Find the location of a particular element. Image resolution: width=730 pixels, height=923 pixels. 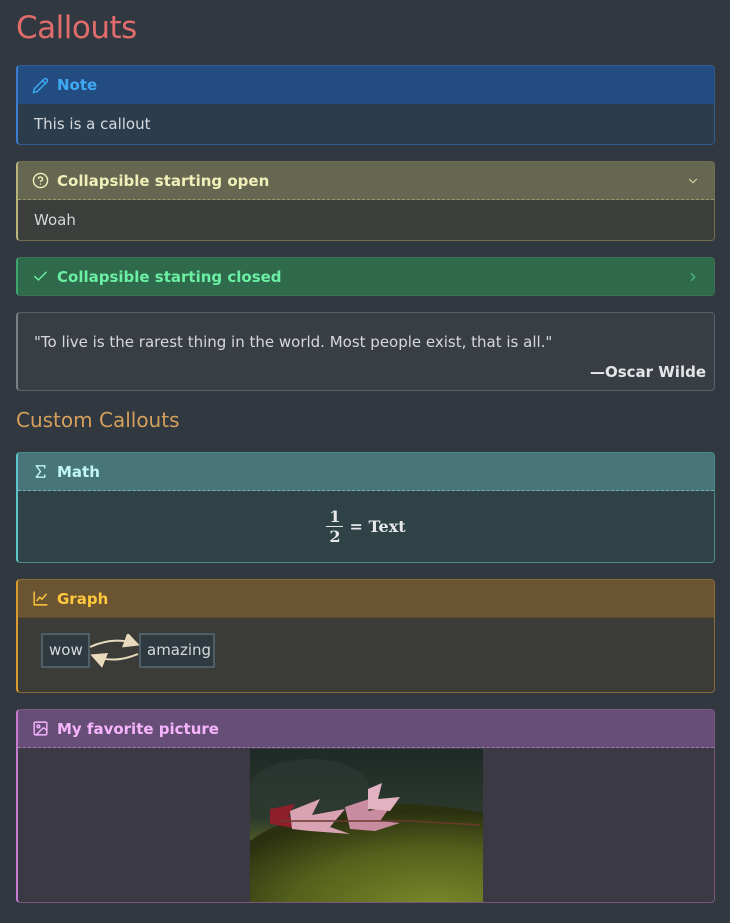

callout-graph: Graph wow amazing is located at coordinates (365, 636).